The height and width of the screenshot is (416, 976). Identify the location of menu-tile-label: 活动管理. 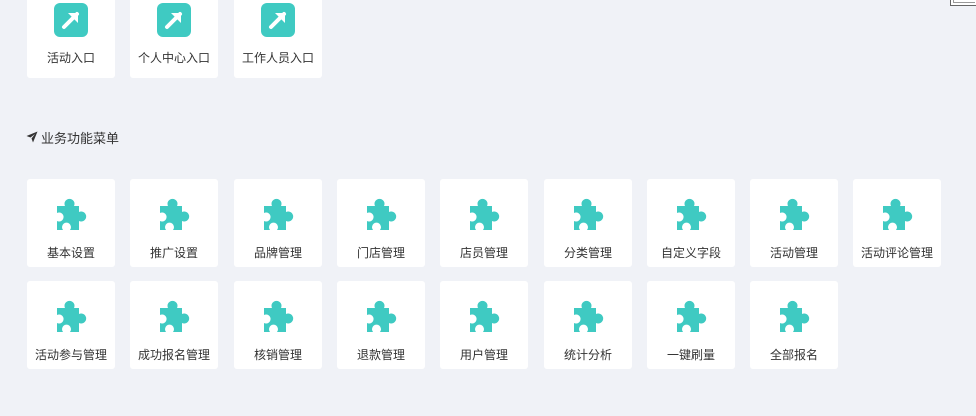
(793, 253).